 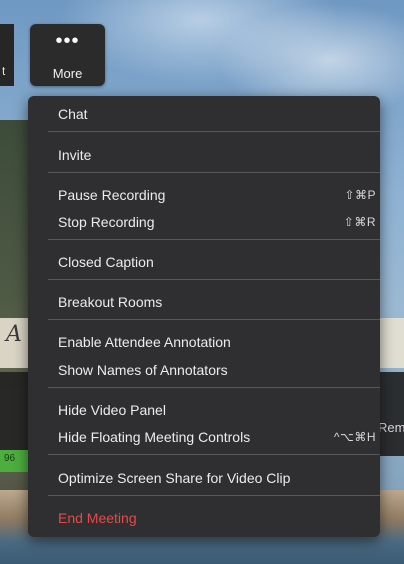 I want to click on menu-item-show-annotators: Show Names of Annotators, so click(x=208, y=370).